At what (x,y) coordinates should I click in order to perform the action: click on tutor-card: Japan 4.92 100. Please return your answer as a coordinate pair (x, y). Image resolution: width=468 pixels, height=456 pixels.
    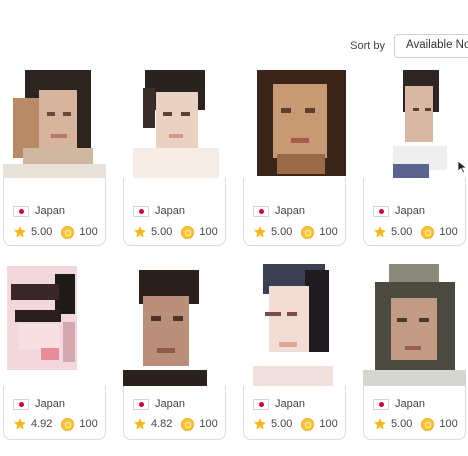
    Looking at the image, I should click on (54, 351).